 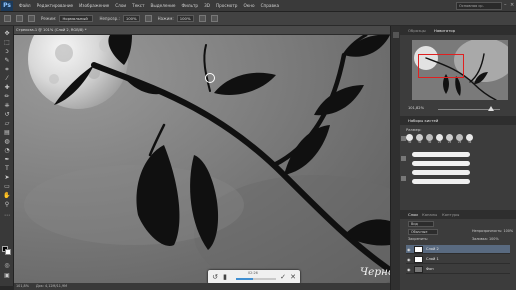 I want to click on brush-tool-icon, so click(x=7, y=18).